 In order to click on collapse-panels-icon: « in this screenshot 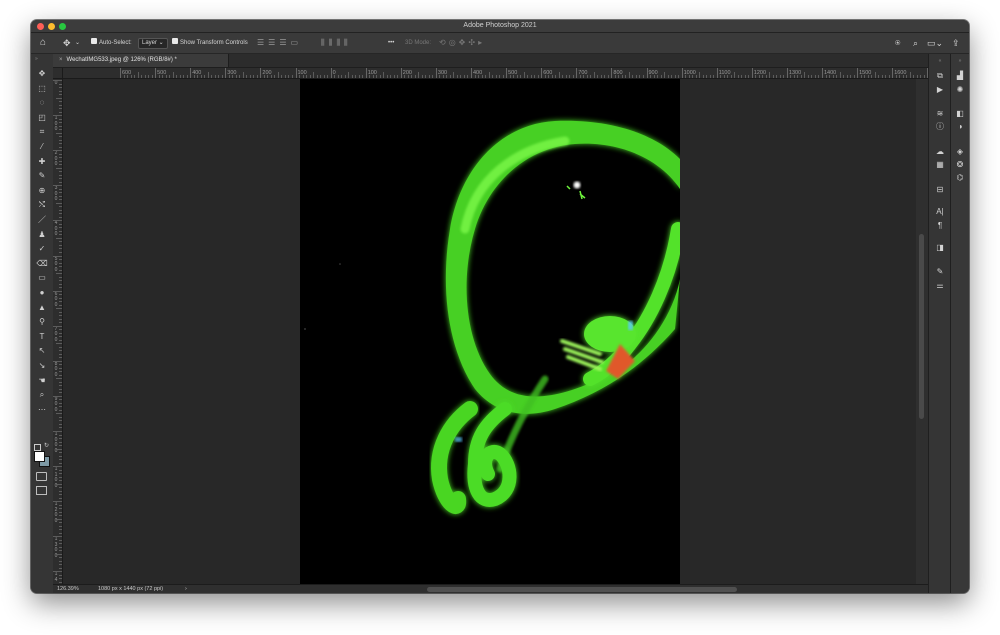, I will do `click(940, 61)`.